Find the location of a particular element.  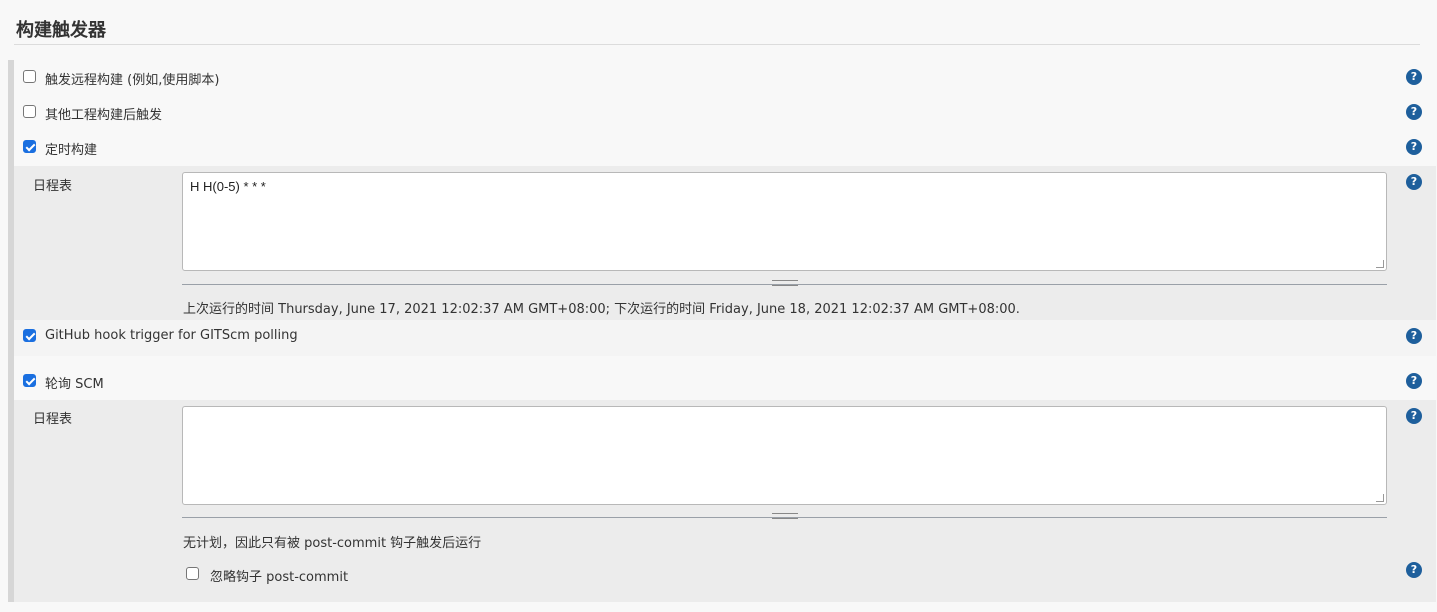

github-hook-label: GitHub hook trigger for GITScm polling is located at coordinates (171, 335).